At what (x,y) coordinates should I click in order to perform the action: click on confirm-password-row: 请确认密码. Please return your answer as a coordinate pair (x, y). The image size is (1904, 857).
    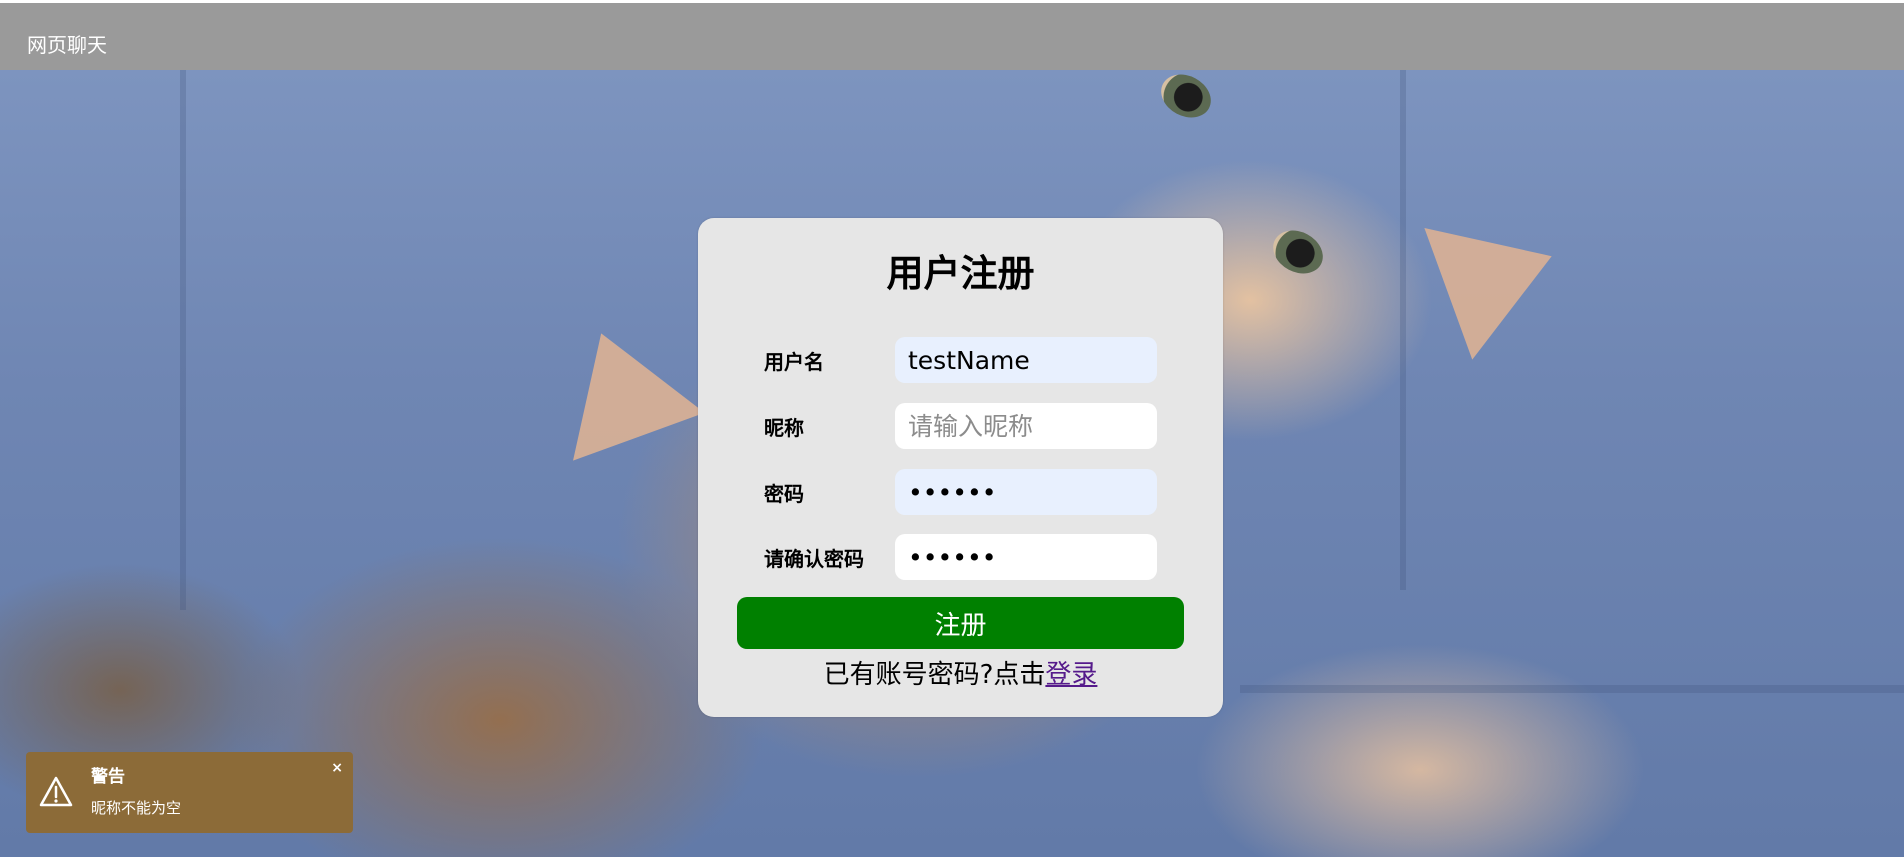
    Looking at the image, I should click on (960, 558).